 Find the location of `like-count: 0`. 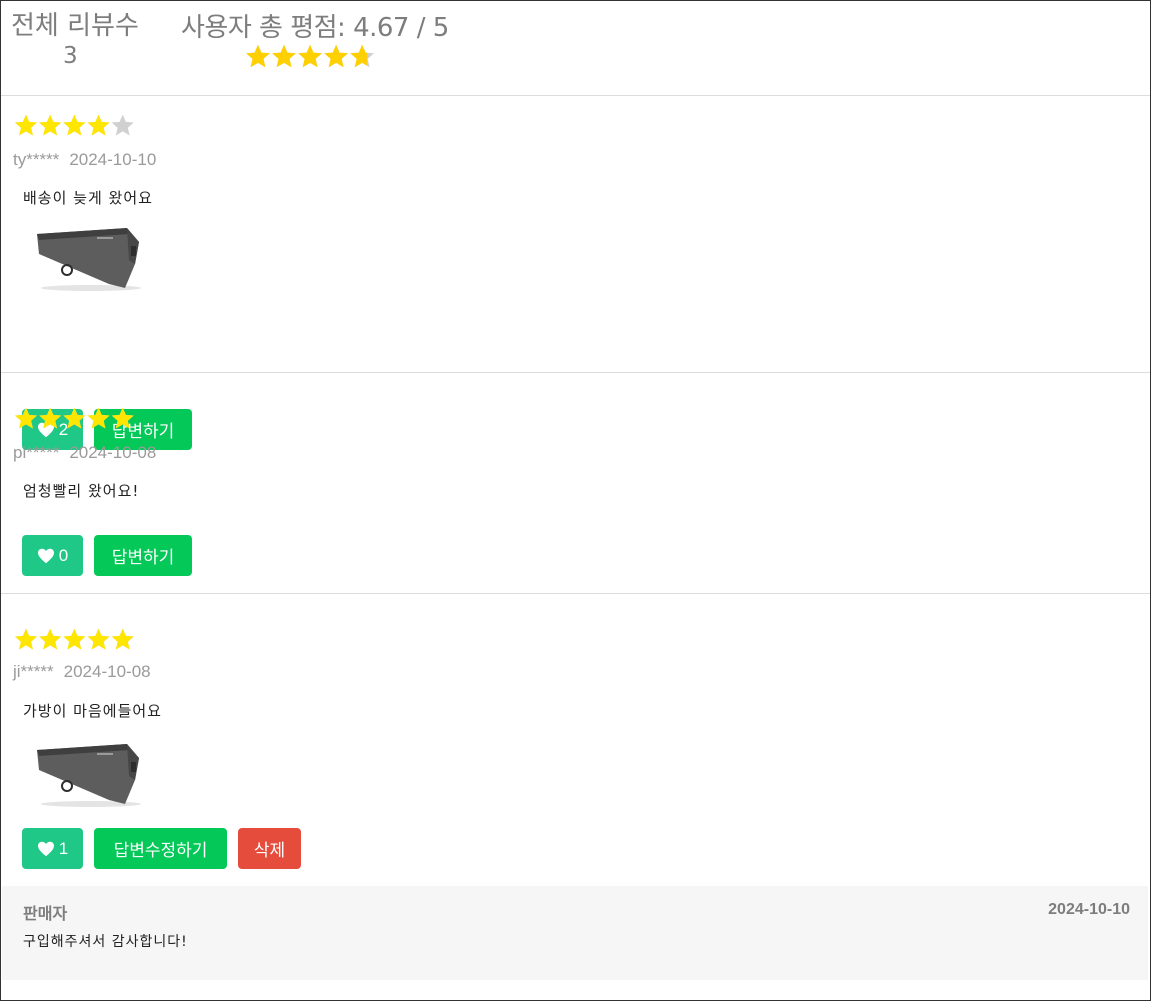

like-count: 0 is located at coordinates (63, 555).